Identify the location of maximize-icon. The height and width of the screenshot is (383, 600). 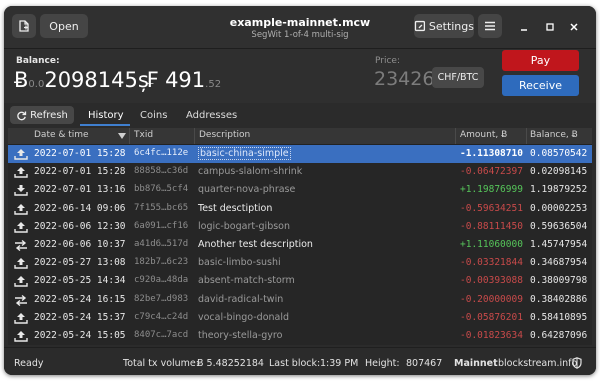
(550, 27).